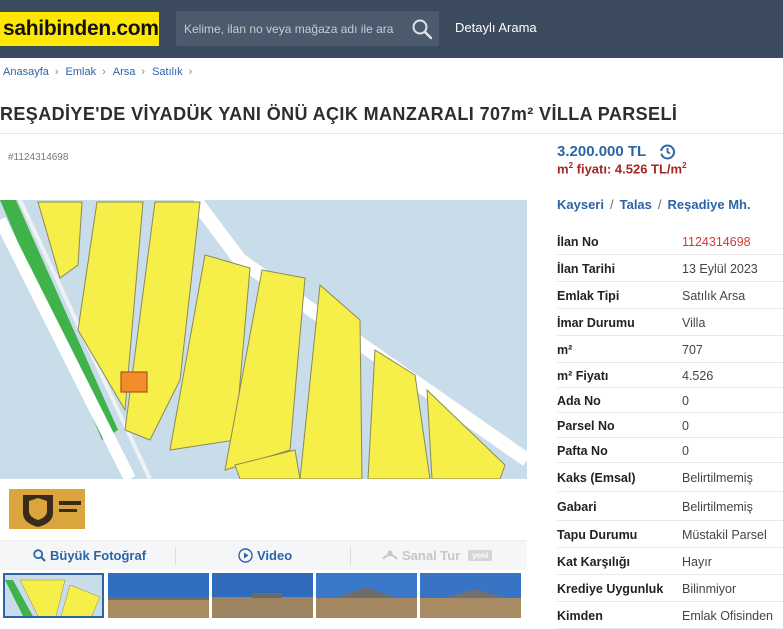 The width and height of the screenshot is (783, 629). I want to click on details-key: Kimden, so click(580, 615).